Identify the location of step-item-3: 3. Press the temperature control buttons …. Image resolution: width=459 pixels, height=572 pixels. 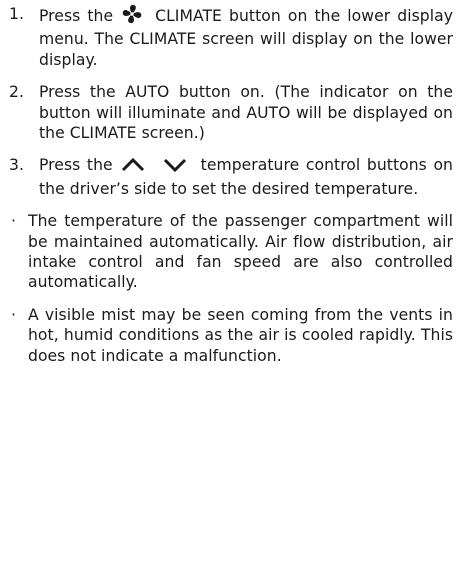
(231, 177).